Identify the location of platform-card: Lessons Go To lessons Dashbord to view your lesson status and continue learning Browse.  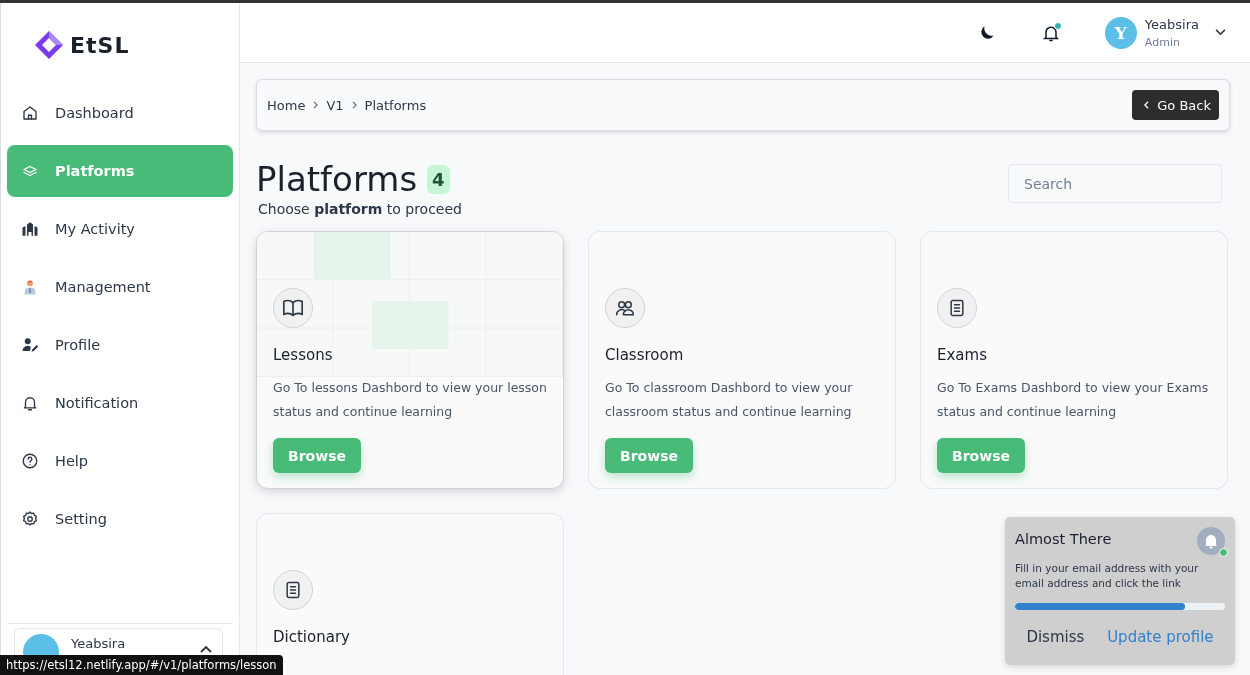
(410, 360).